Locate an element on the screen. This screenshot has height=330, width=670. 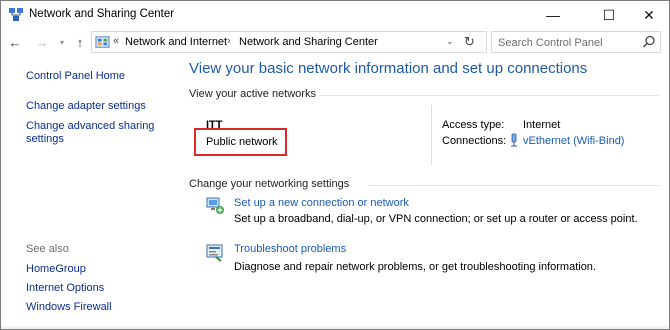
search-box is located at coordinates (576, 42).